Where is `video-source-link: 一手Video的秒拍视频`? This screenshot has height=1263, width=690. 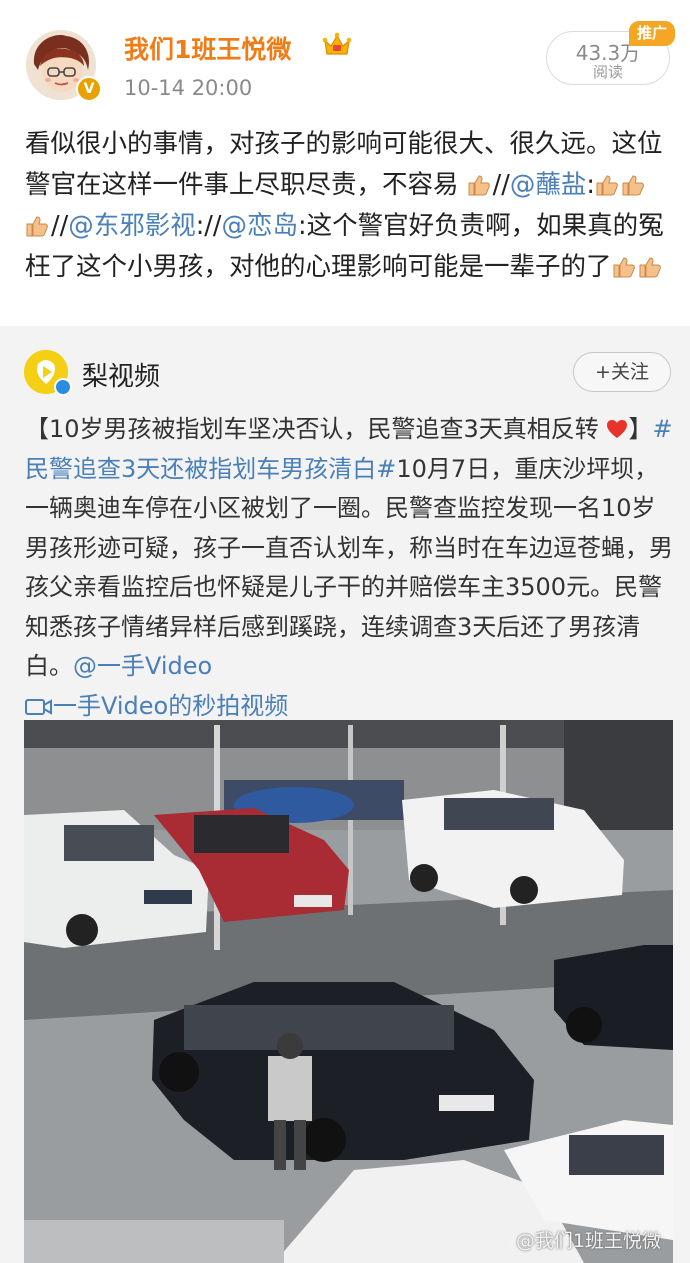
video-source-link: 一手Video的秒拍视频 is located at coordinates (156, 706).